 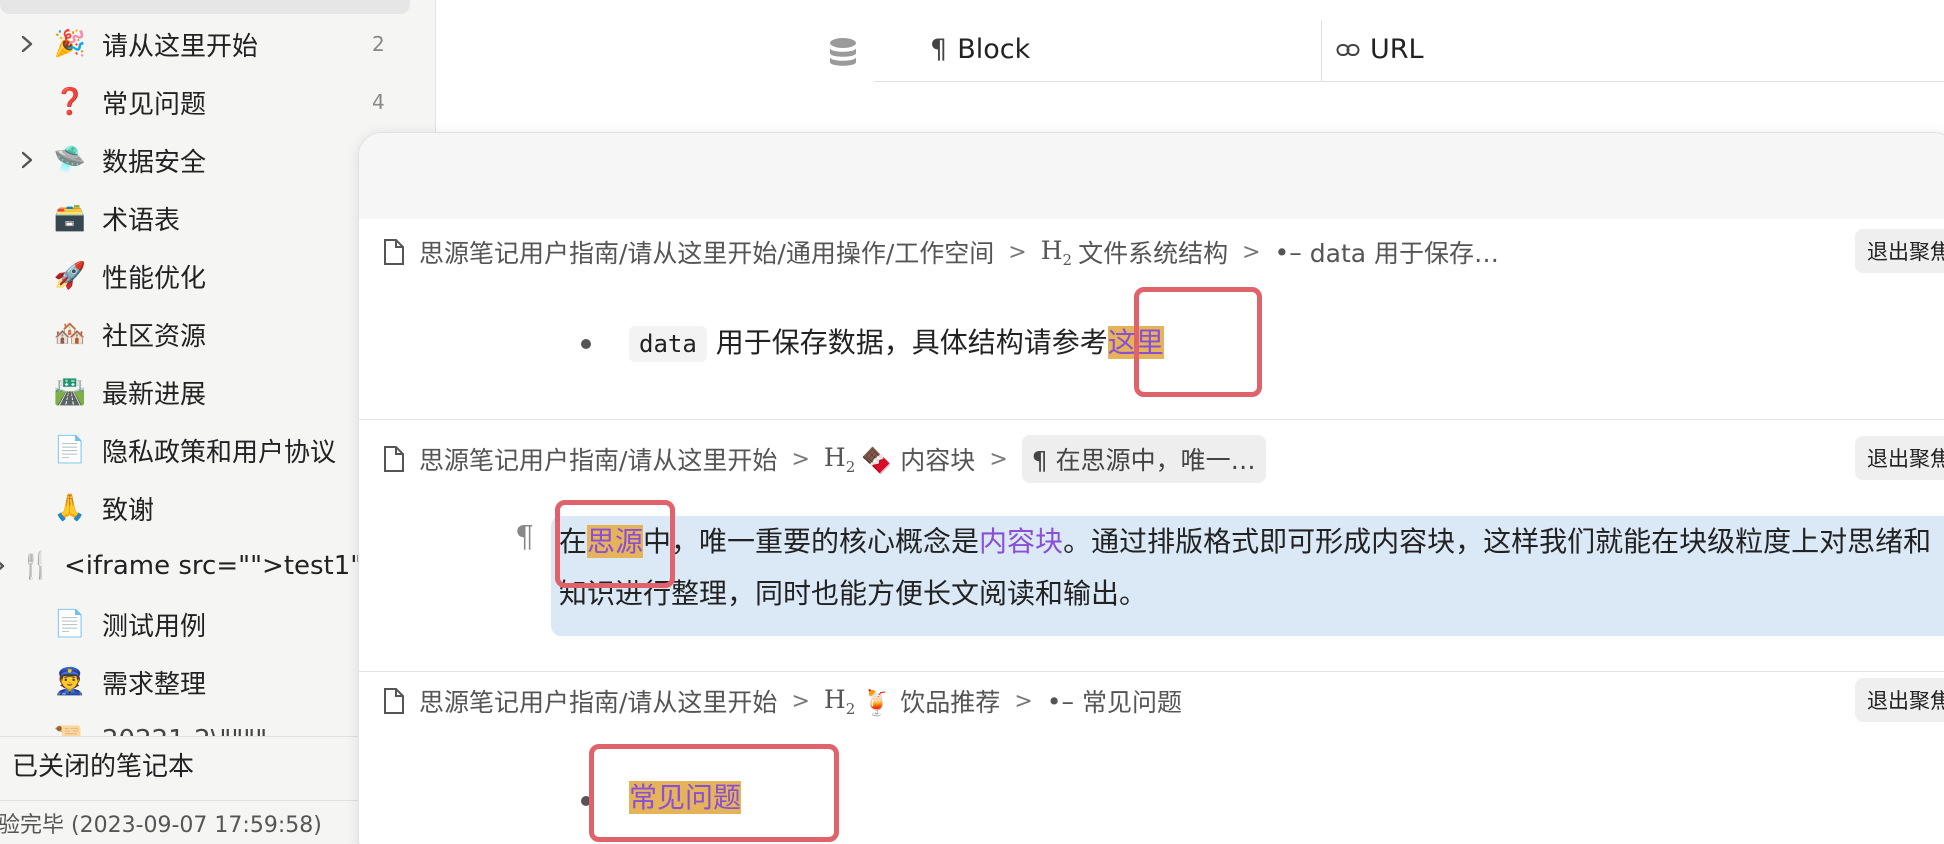 What do you see at coordinates (70, 508) in the screenshot?
I see `folded-hands-icon: 🙏` at bounding box center [70, 508].